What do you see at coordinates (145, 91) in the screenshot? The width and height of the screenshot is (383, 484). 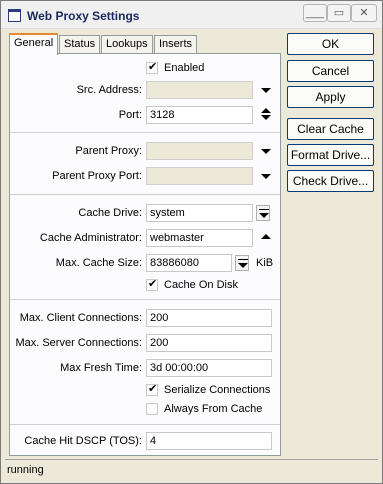 I see `src-address-row: Src. Address:` at bounding box center [145, 91].